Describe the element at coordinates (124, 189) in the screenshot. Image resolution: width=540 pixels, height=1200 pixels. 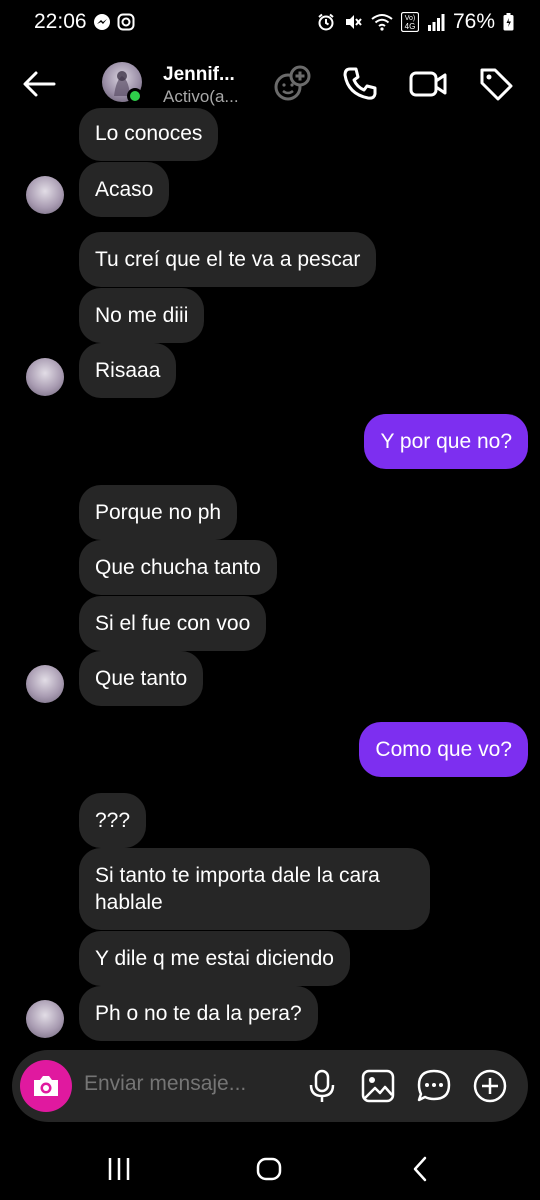
I see `message-bubble-incoming: Acaso` at that location.